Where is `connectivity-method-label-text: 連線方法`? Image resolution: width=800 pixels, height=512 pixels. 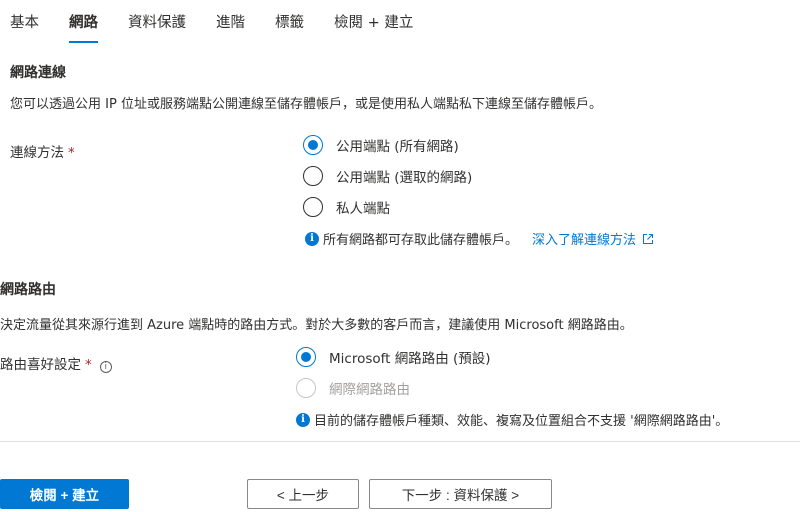 connectivity-method-label-text: 連線方法 is located at coordinates (37, 153).